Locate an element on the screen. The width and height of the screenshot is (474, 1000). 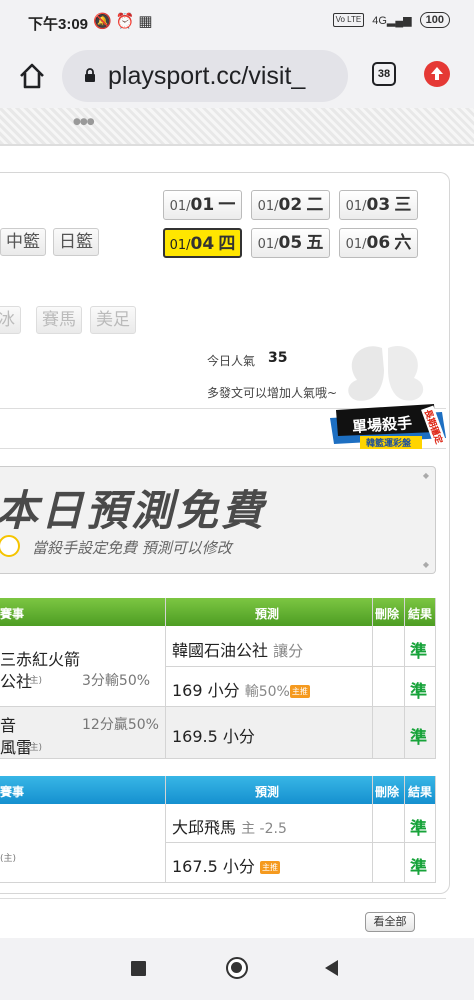
status-time: 下午3:09 is located at coordinates (58, 24).